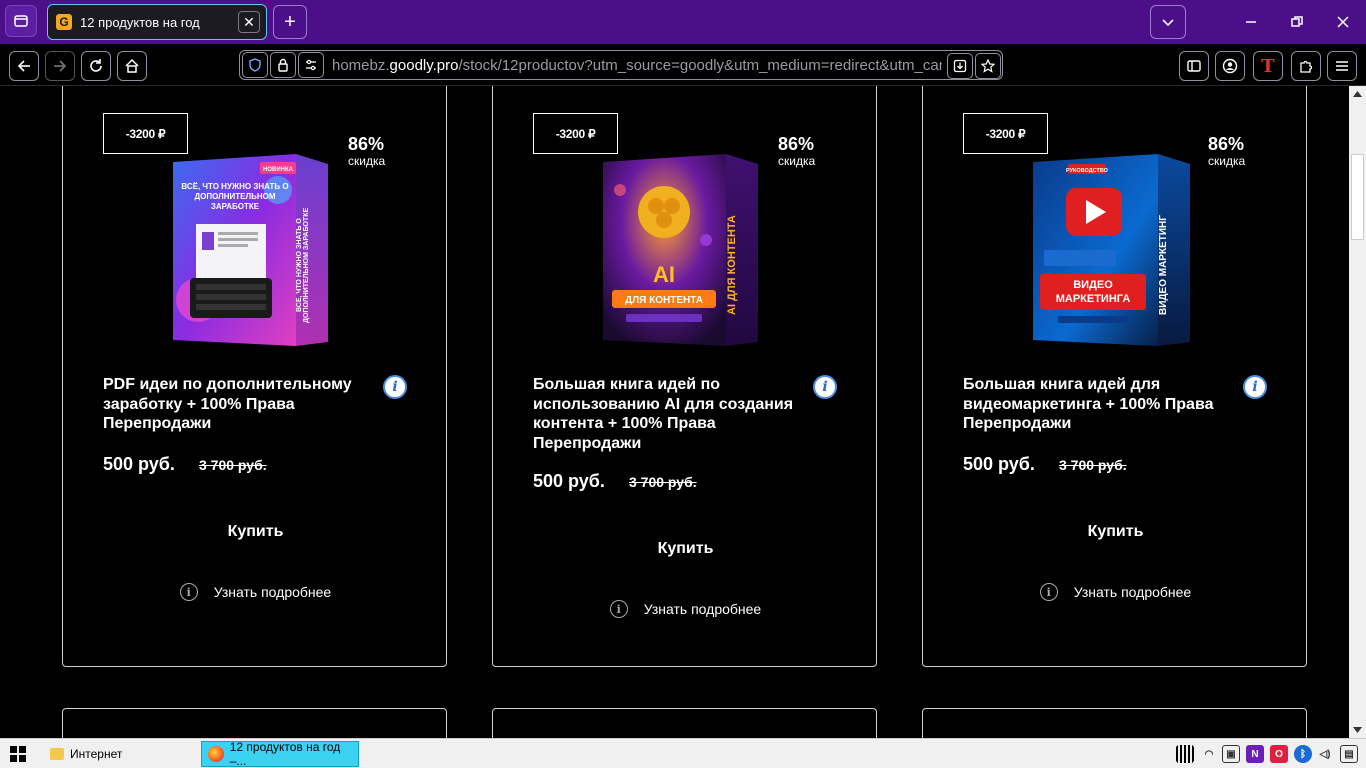 Image resolution: width=1366 pixels, height=768 pixels. Describe the element at coordinates (1163, 265) in the screenshot. I see `box-side-text: ВИДЕО МАРКЕТИНГ` at that location.